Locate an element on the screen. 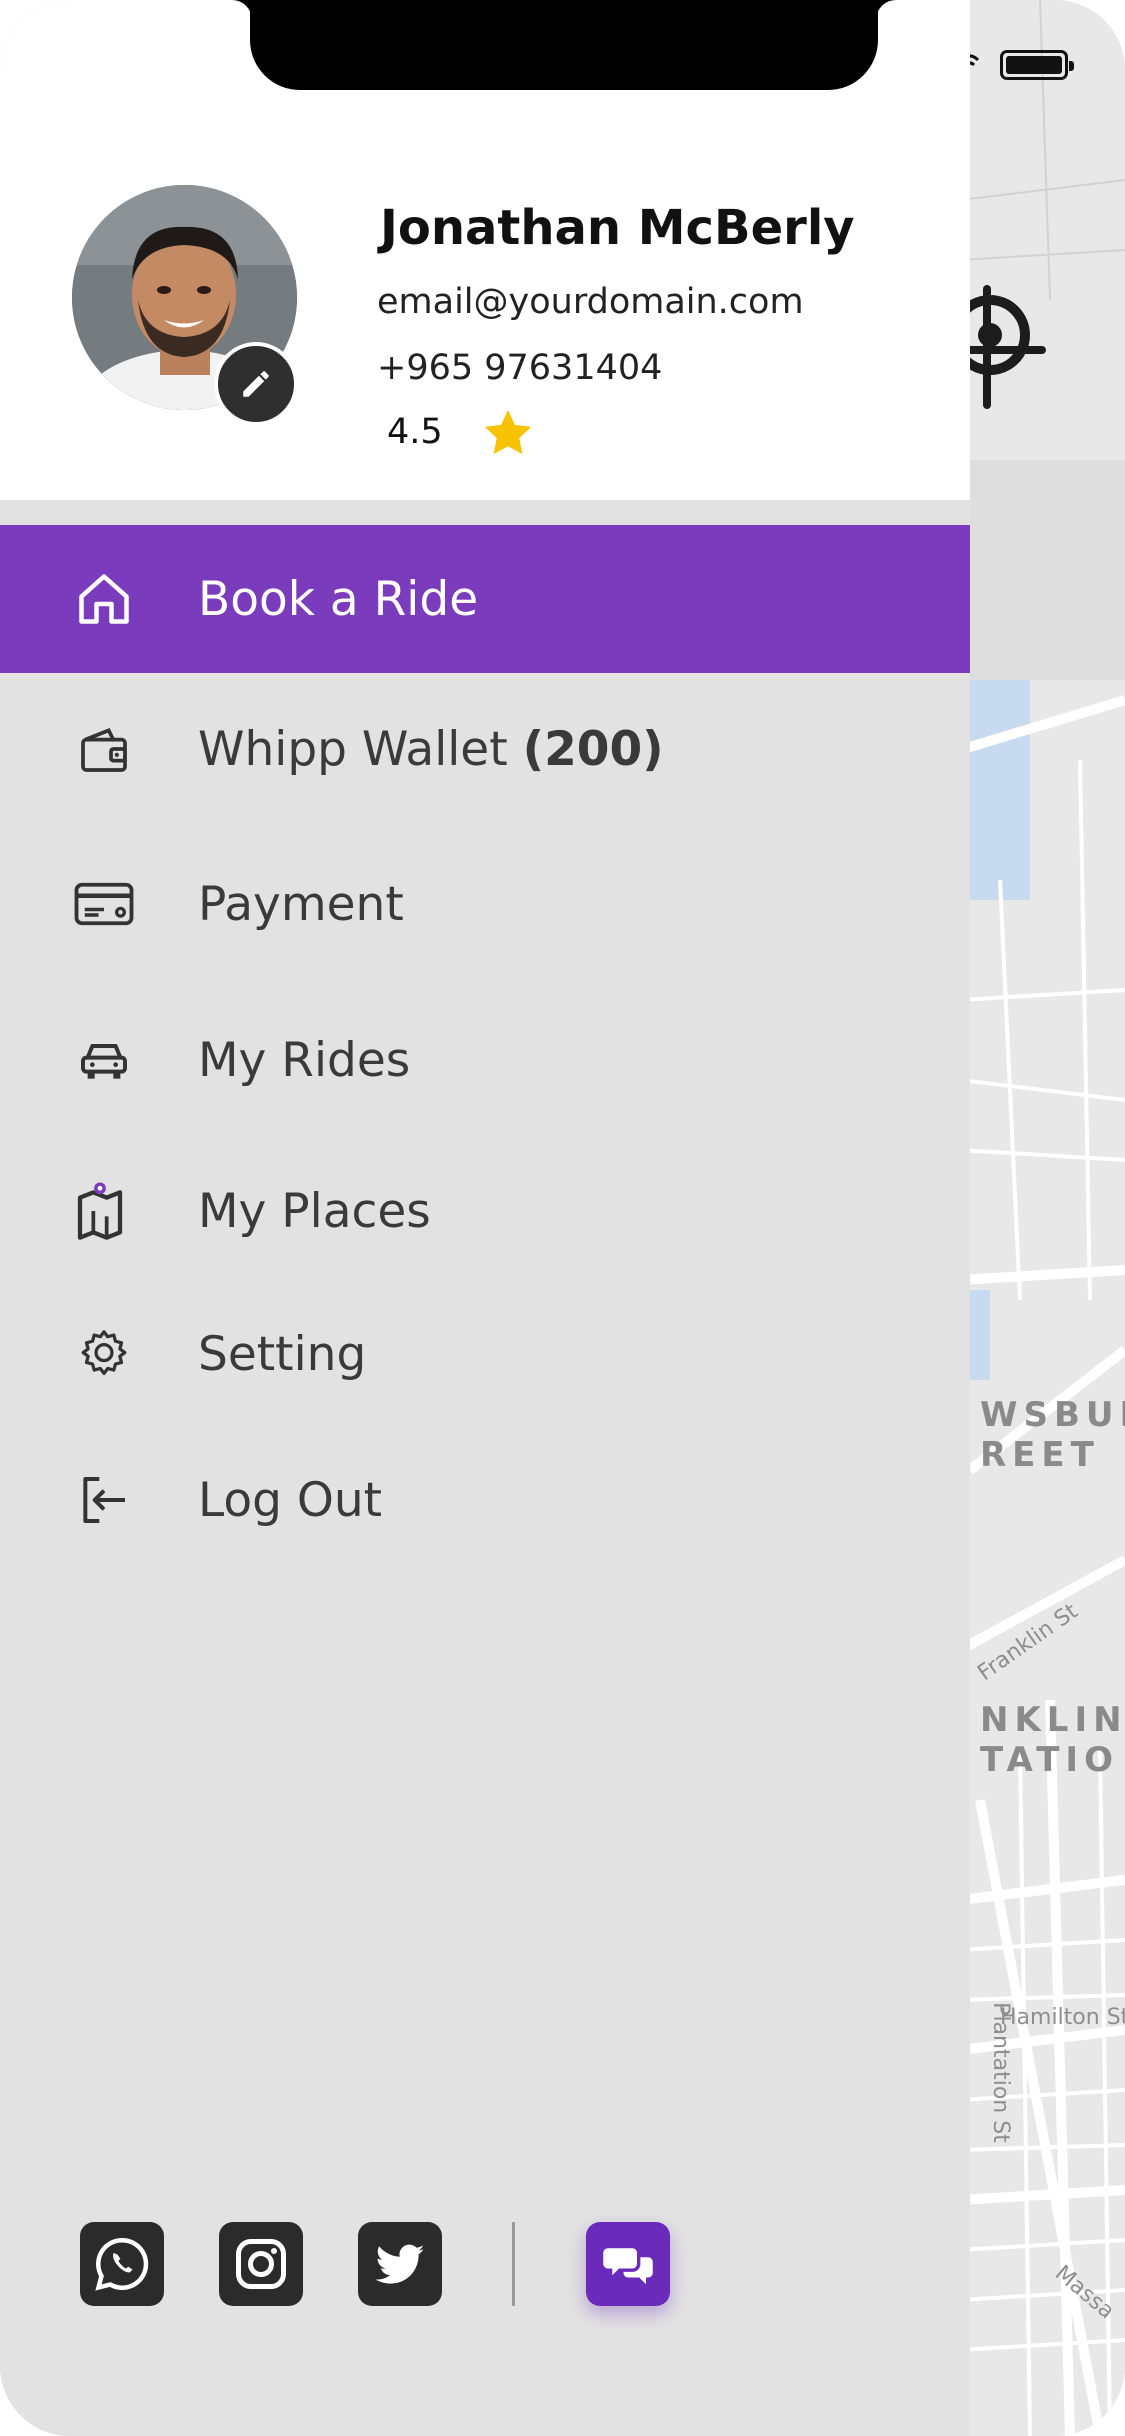 This screenshot has width=1125, height=2436. menu-item-my-rides: My Rides is located at coordinates (485, 1060).